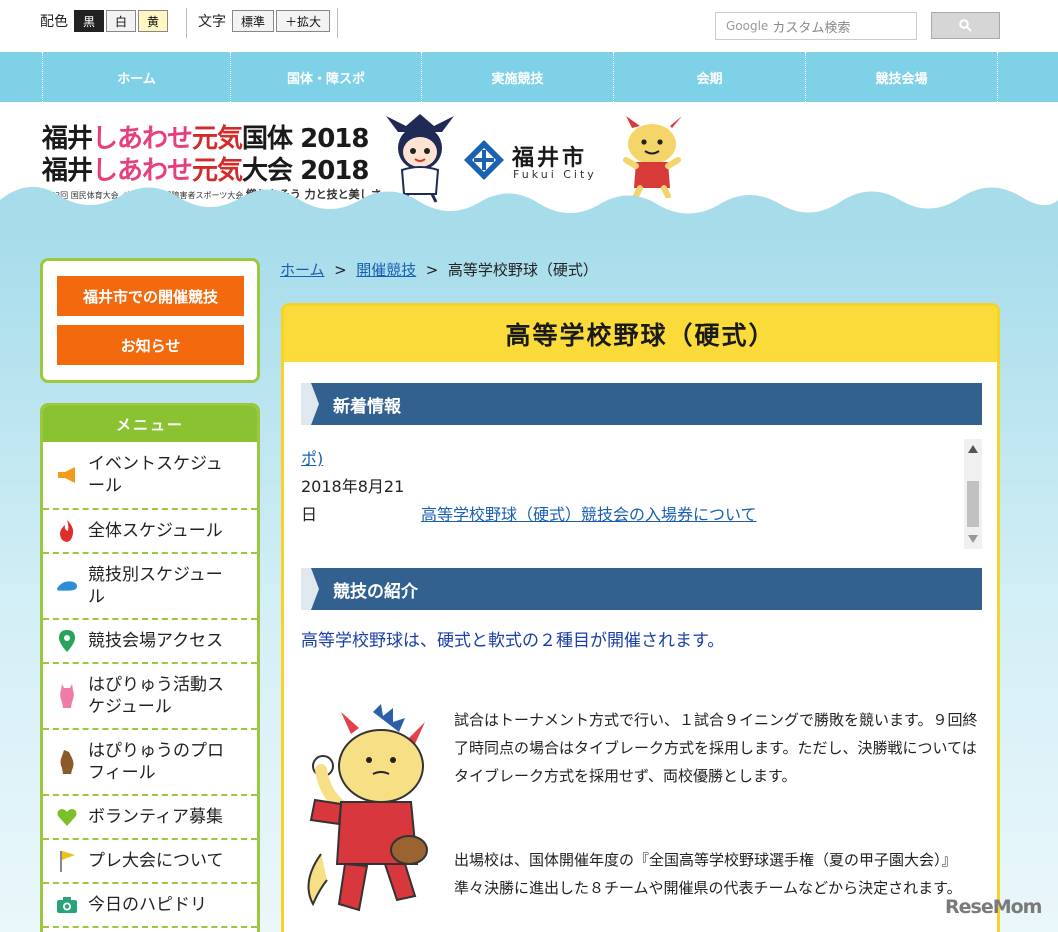 Image resolution: width=1058 pixels, height=932 pixels. I want to click on nav-events: 実施競技, so click(517, 77).